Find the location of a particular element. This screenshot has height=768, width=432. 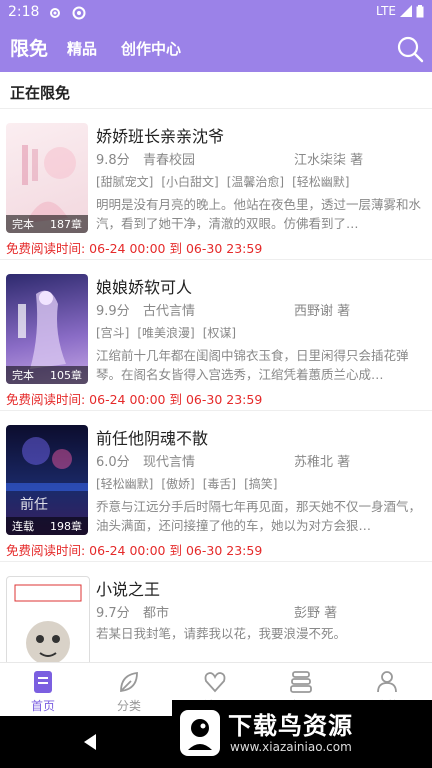

settings-icon is located at coordinates (55, 13).